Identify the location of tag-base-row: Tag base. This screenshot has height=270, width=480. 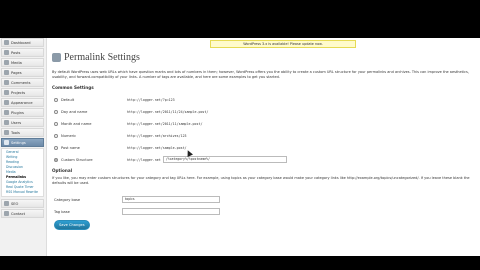
(154, 211).